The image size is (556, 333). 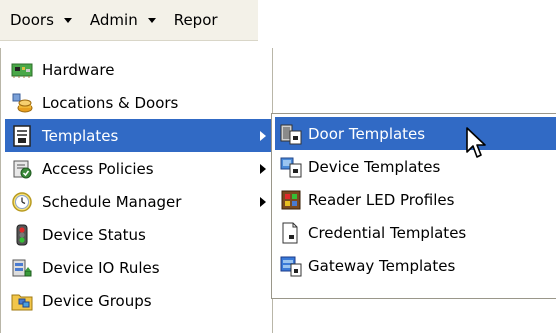 I want to click on device-groups-icon, so click(x=22, y=301).